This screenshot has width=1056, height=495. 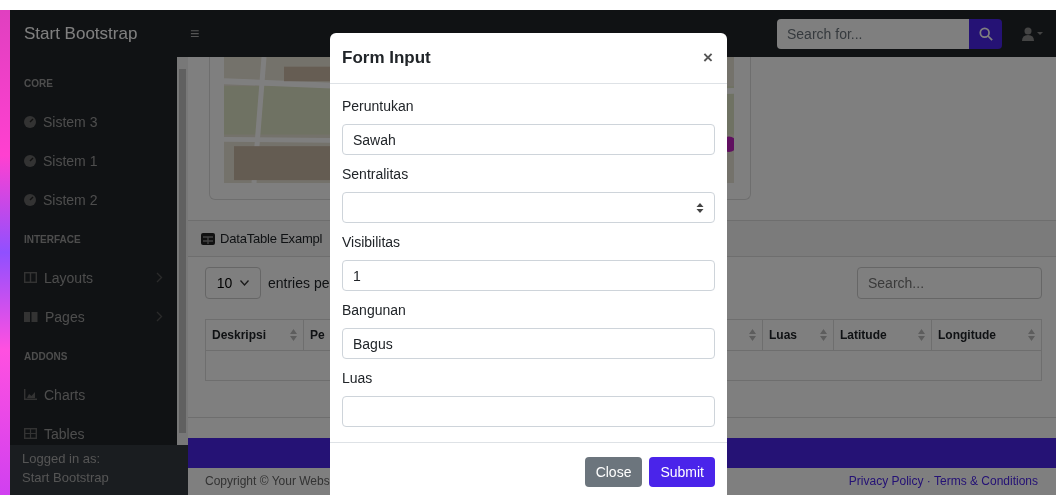 What do you see at coordinates (986, 335) in the screenshot?
I see `column-header: Longitude` at bounding box center [986, 335].